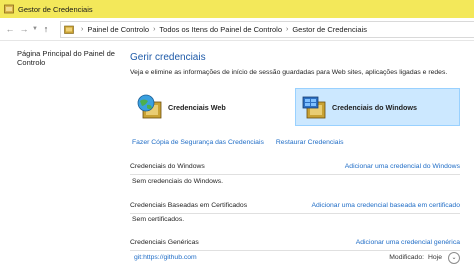 The width and height of the screenshot is (474, 266). I want to click on modified-value: Hoje, so click(435, 257).